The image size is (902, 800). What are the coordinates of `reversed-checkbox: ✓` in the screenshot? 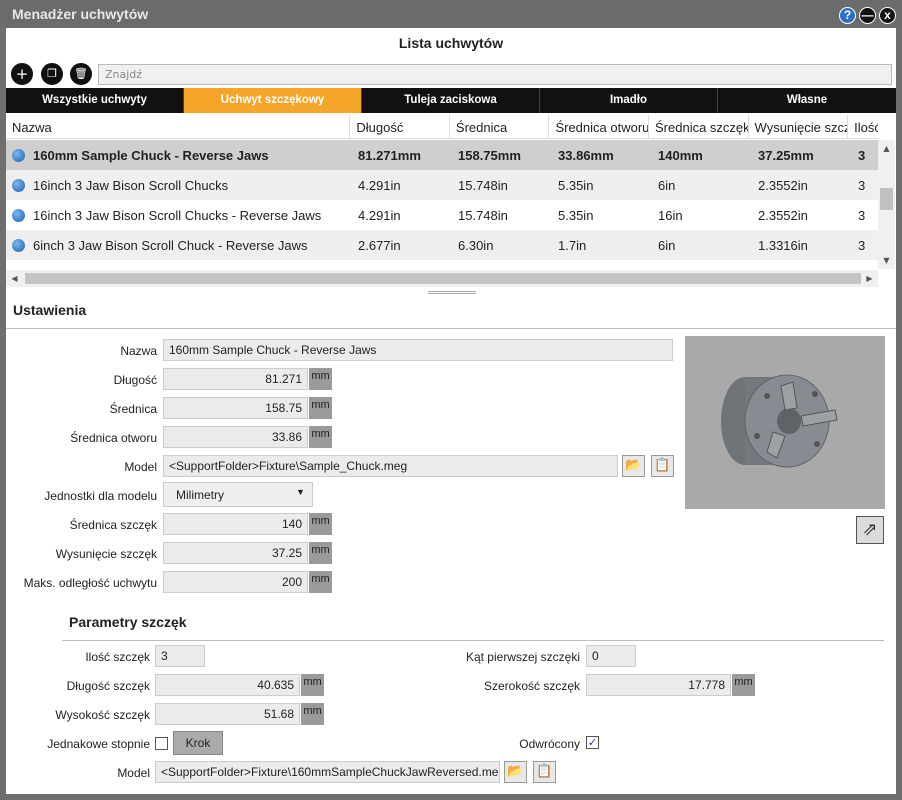 It's located at (592, 742).